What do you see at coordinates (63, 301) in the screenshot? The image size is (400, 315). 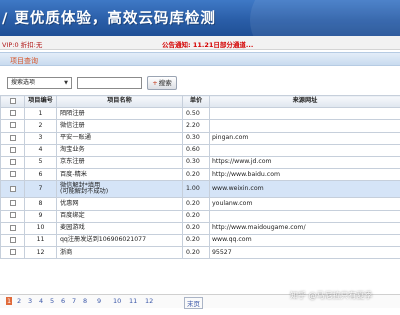 I see `page-link: 6` at bounding box center [63, 301].